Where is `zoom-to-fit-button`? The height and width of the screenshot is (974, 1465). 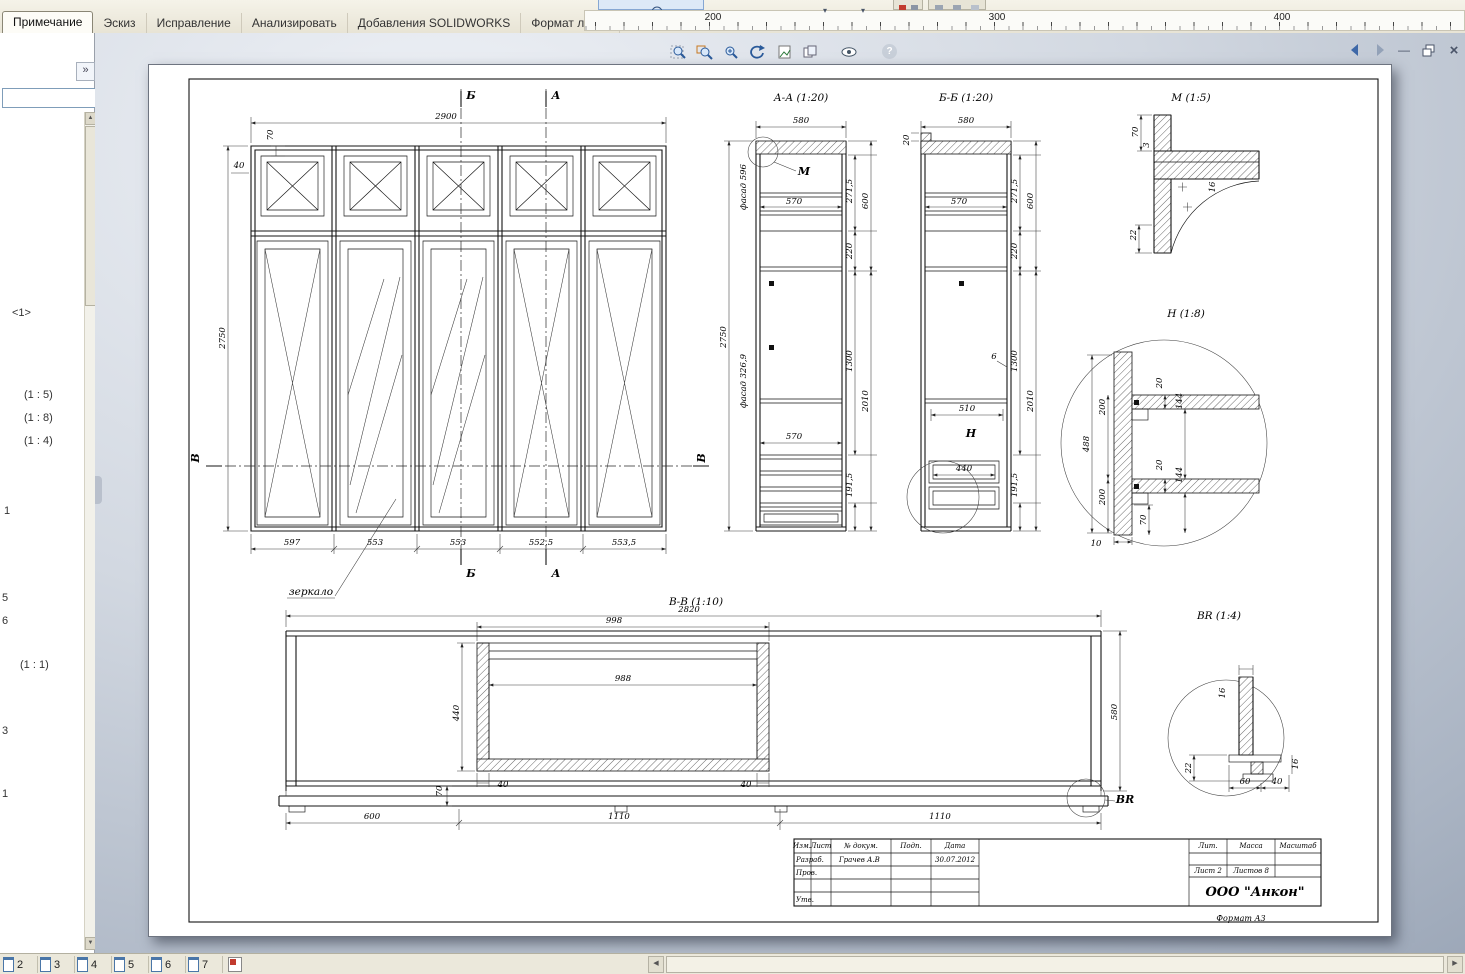
zoom-to-fit-button is located at coordinates (679, 52).